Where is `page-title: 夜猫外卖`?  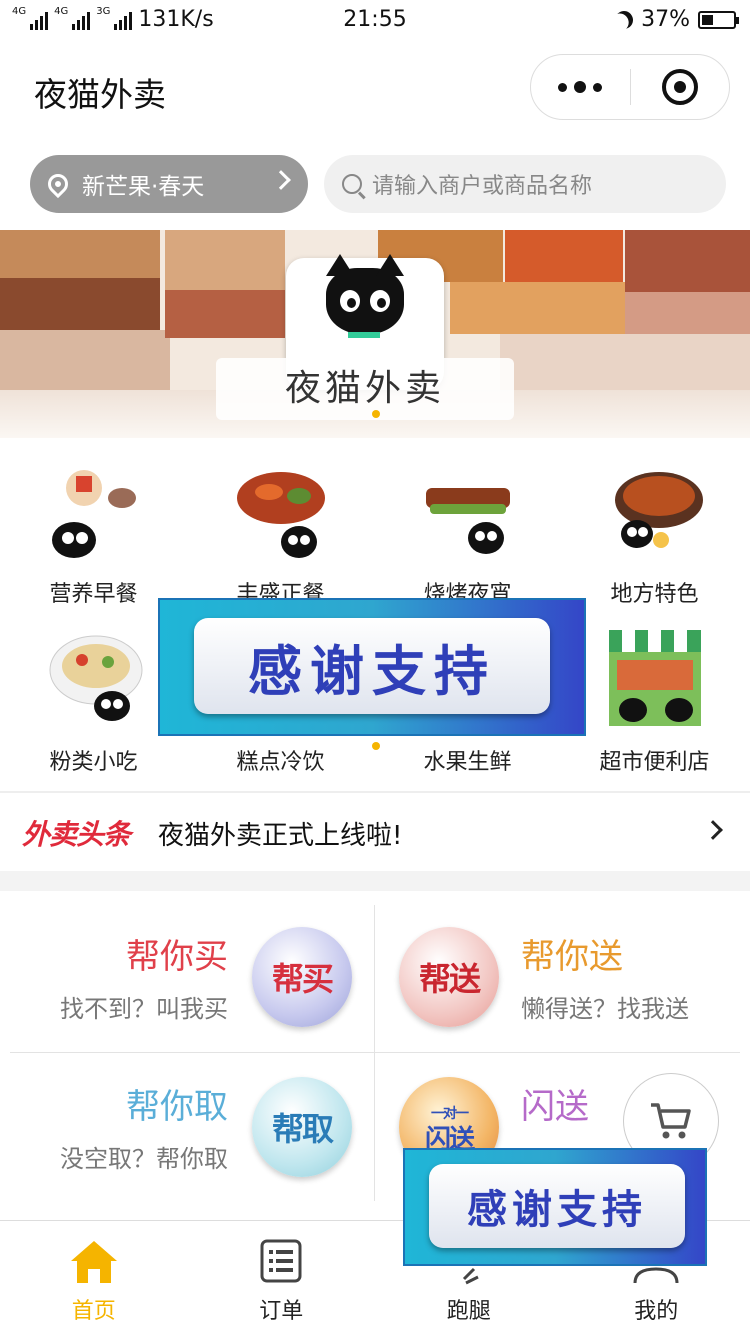 page-title: 夜猫外卖 is located at coordinates (100, 94).